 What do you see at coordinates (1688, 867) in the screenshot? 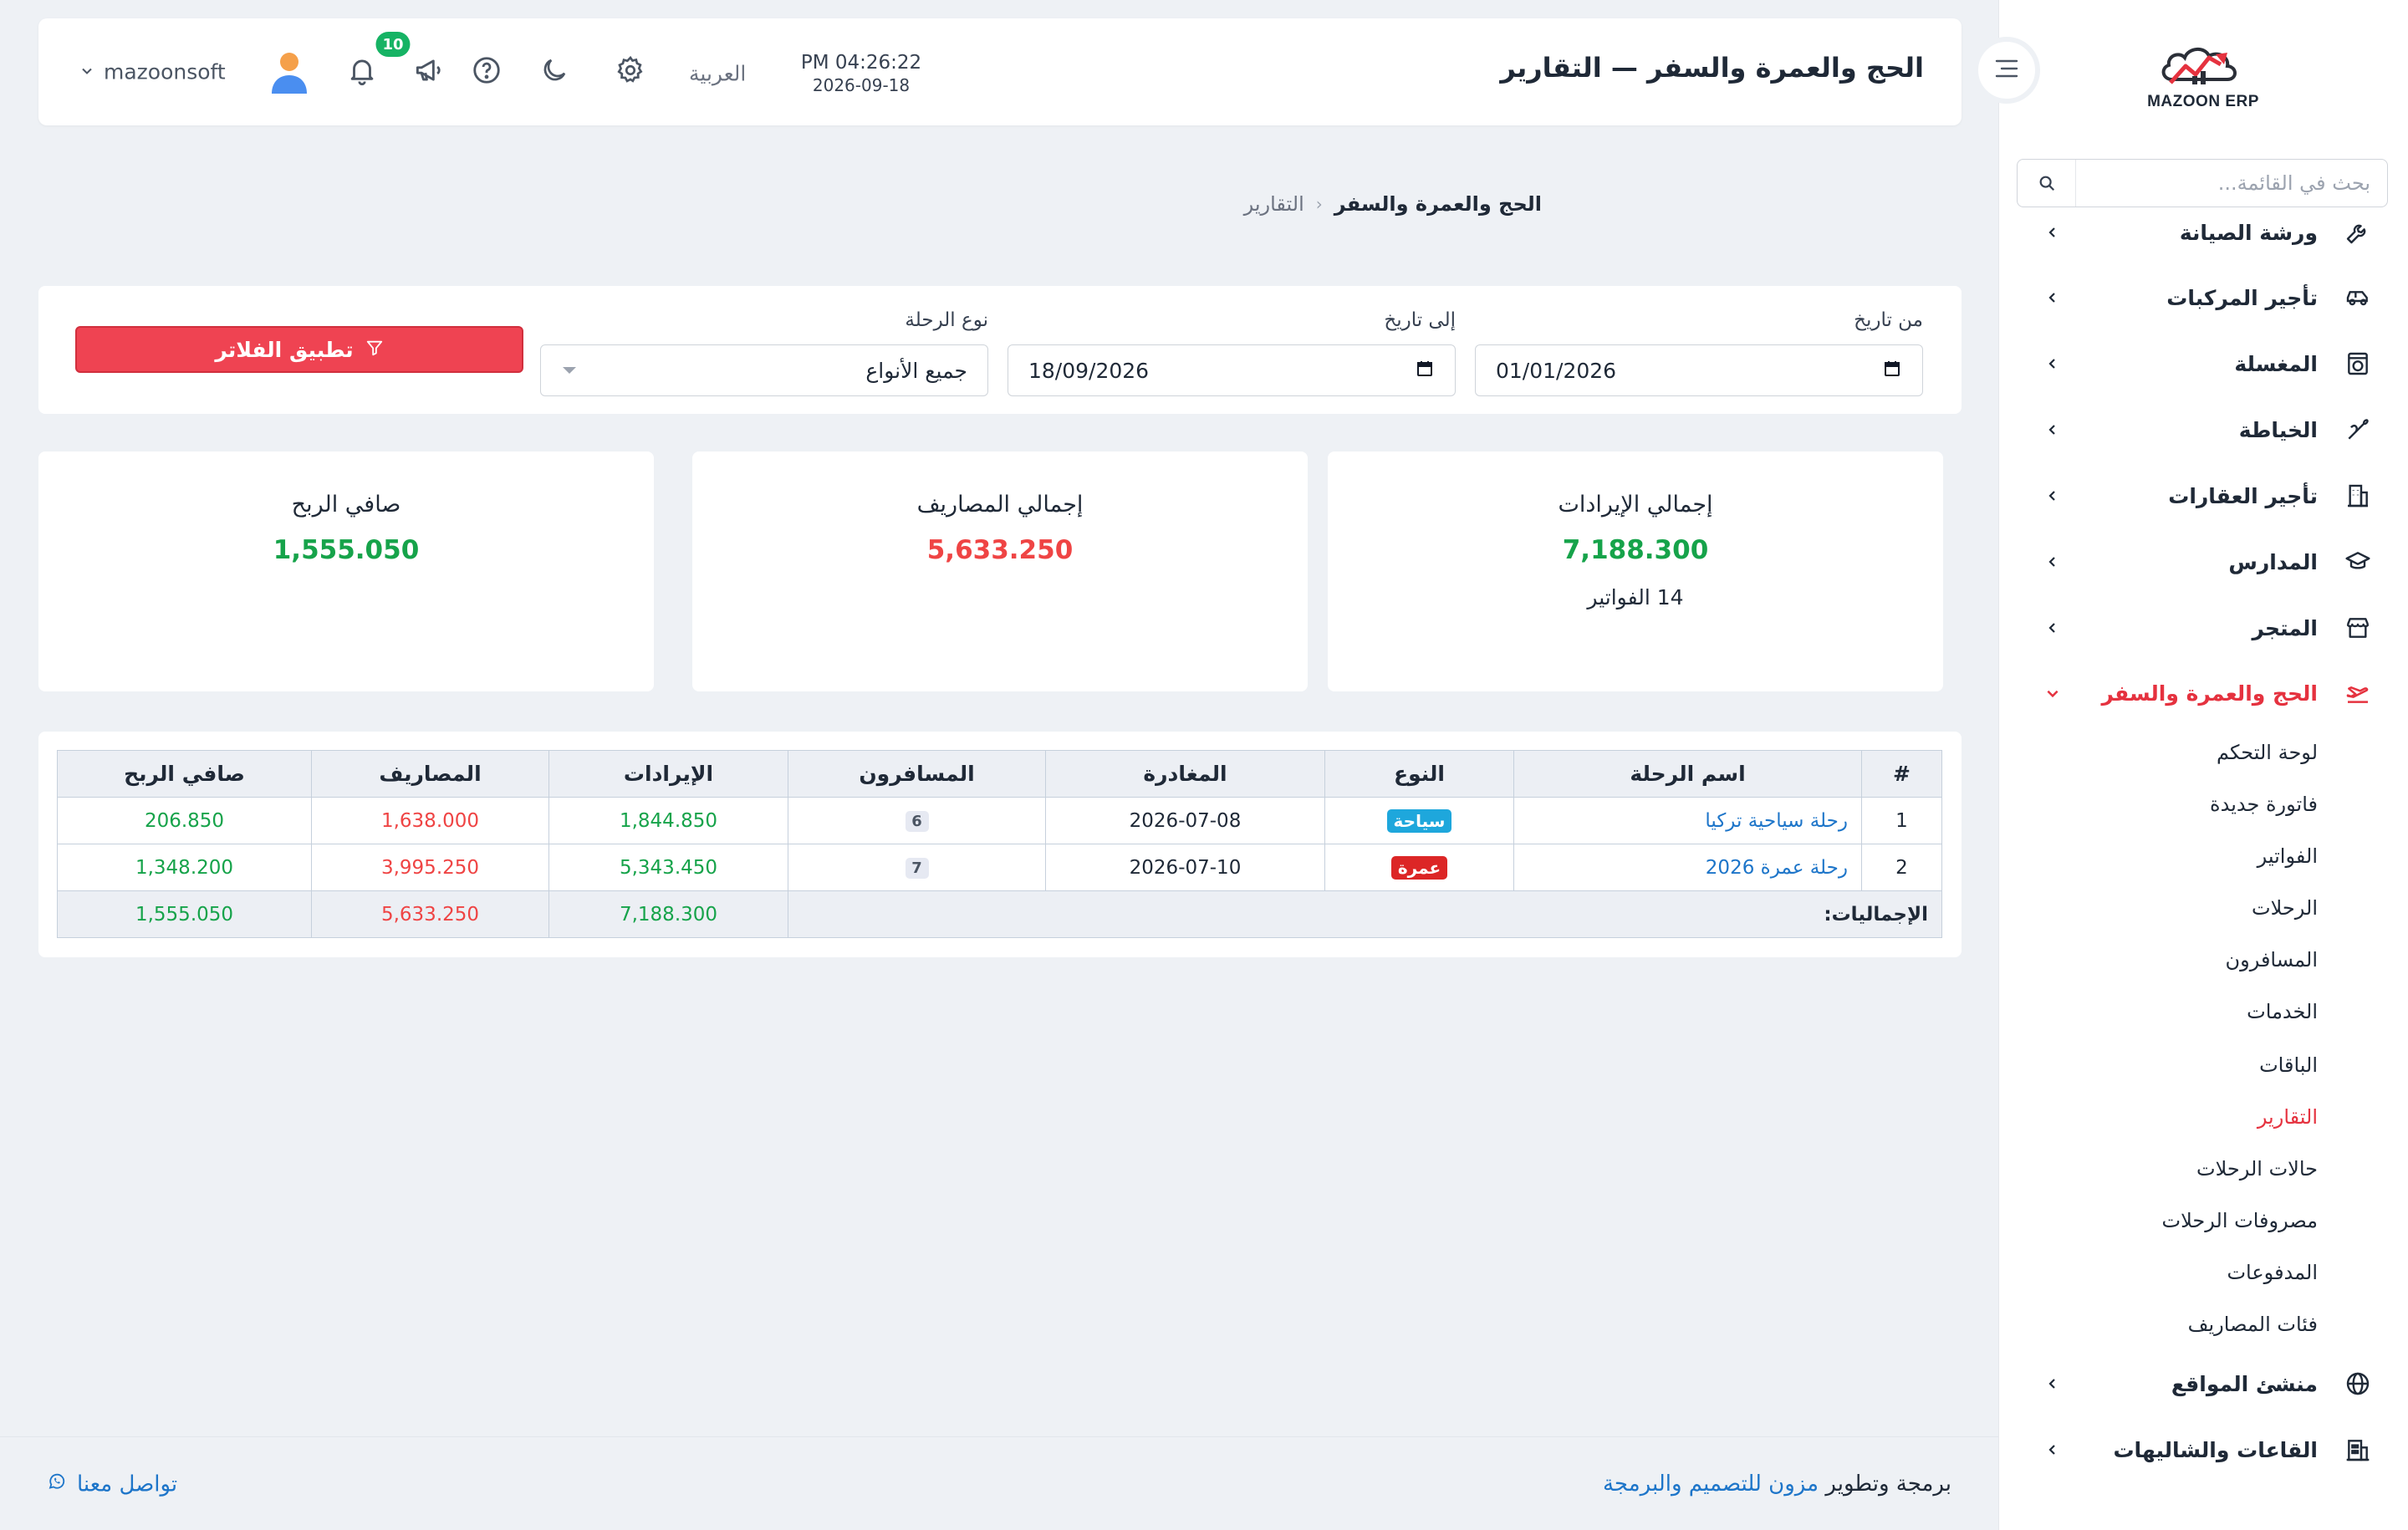
I see `trip-name-link: رحلة عمرة 2026` at bounding box center [1688, 867].